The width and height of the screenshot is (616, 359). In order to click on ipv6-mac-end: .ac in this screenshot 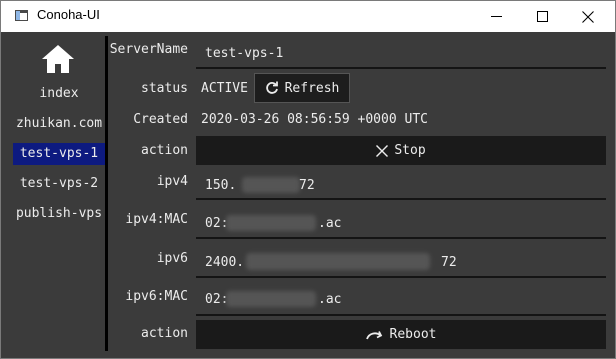, I will do `click(330, 299)`.